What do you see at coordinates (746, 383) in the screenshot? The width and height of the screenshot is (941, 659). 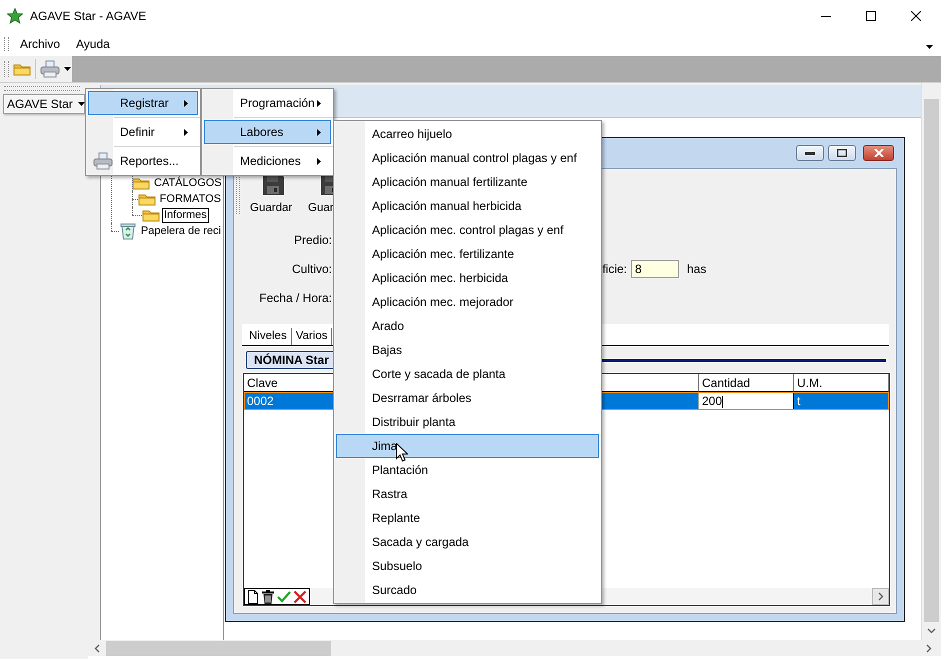 I see `column-header: Cantidad` at bounding box center [746, 383].